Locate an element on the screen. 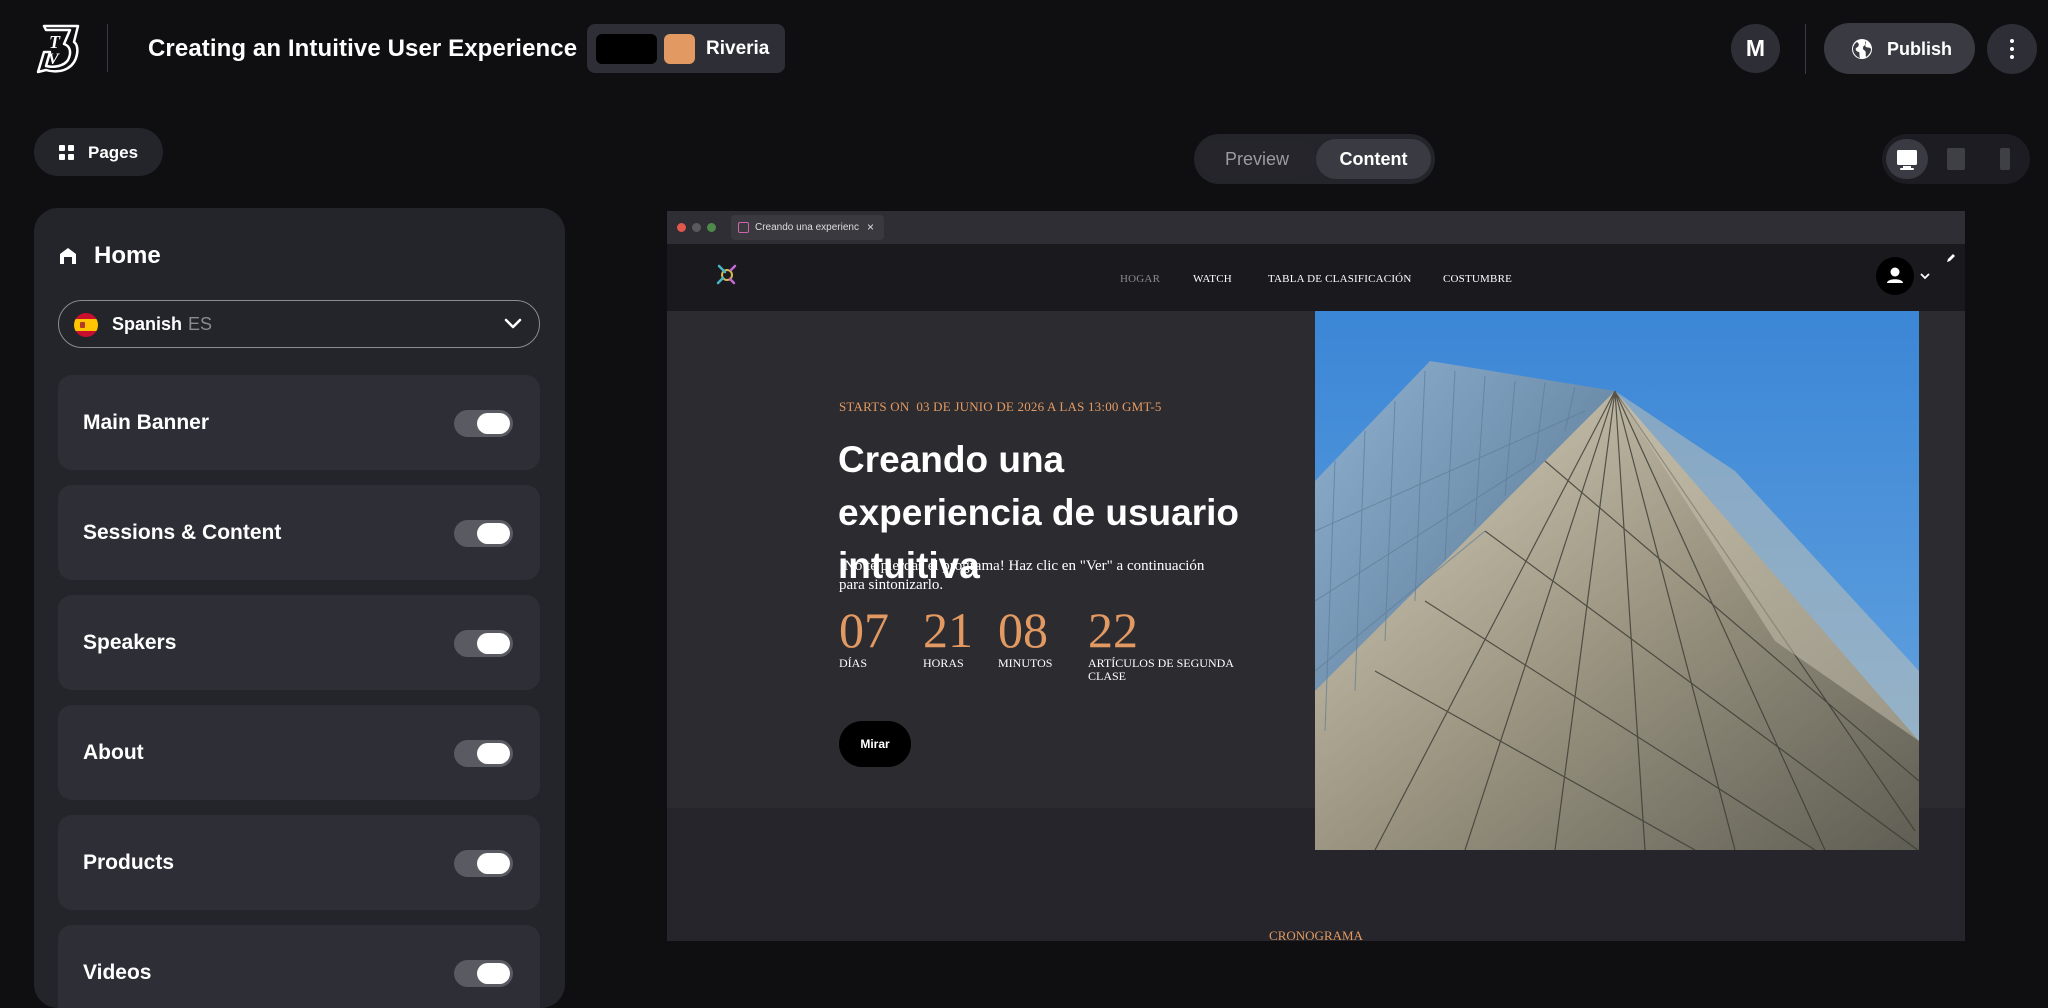  site-logo is located at coordinates (727, 274).